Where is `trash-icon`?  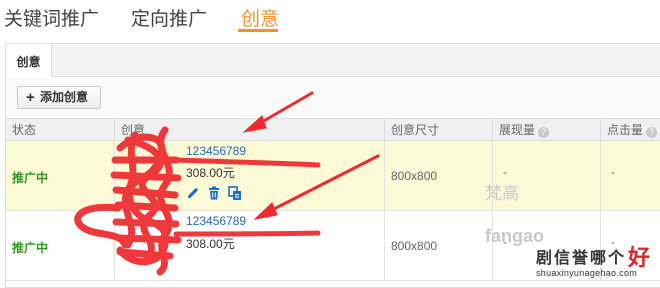 trash-icon is located at coordinates (214, 193).